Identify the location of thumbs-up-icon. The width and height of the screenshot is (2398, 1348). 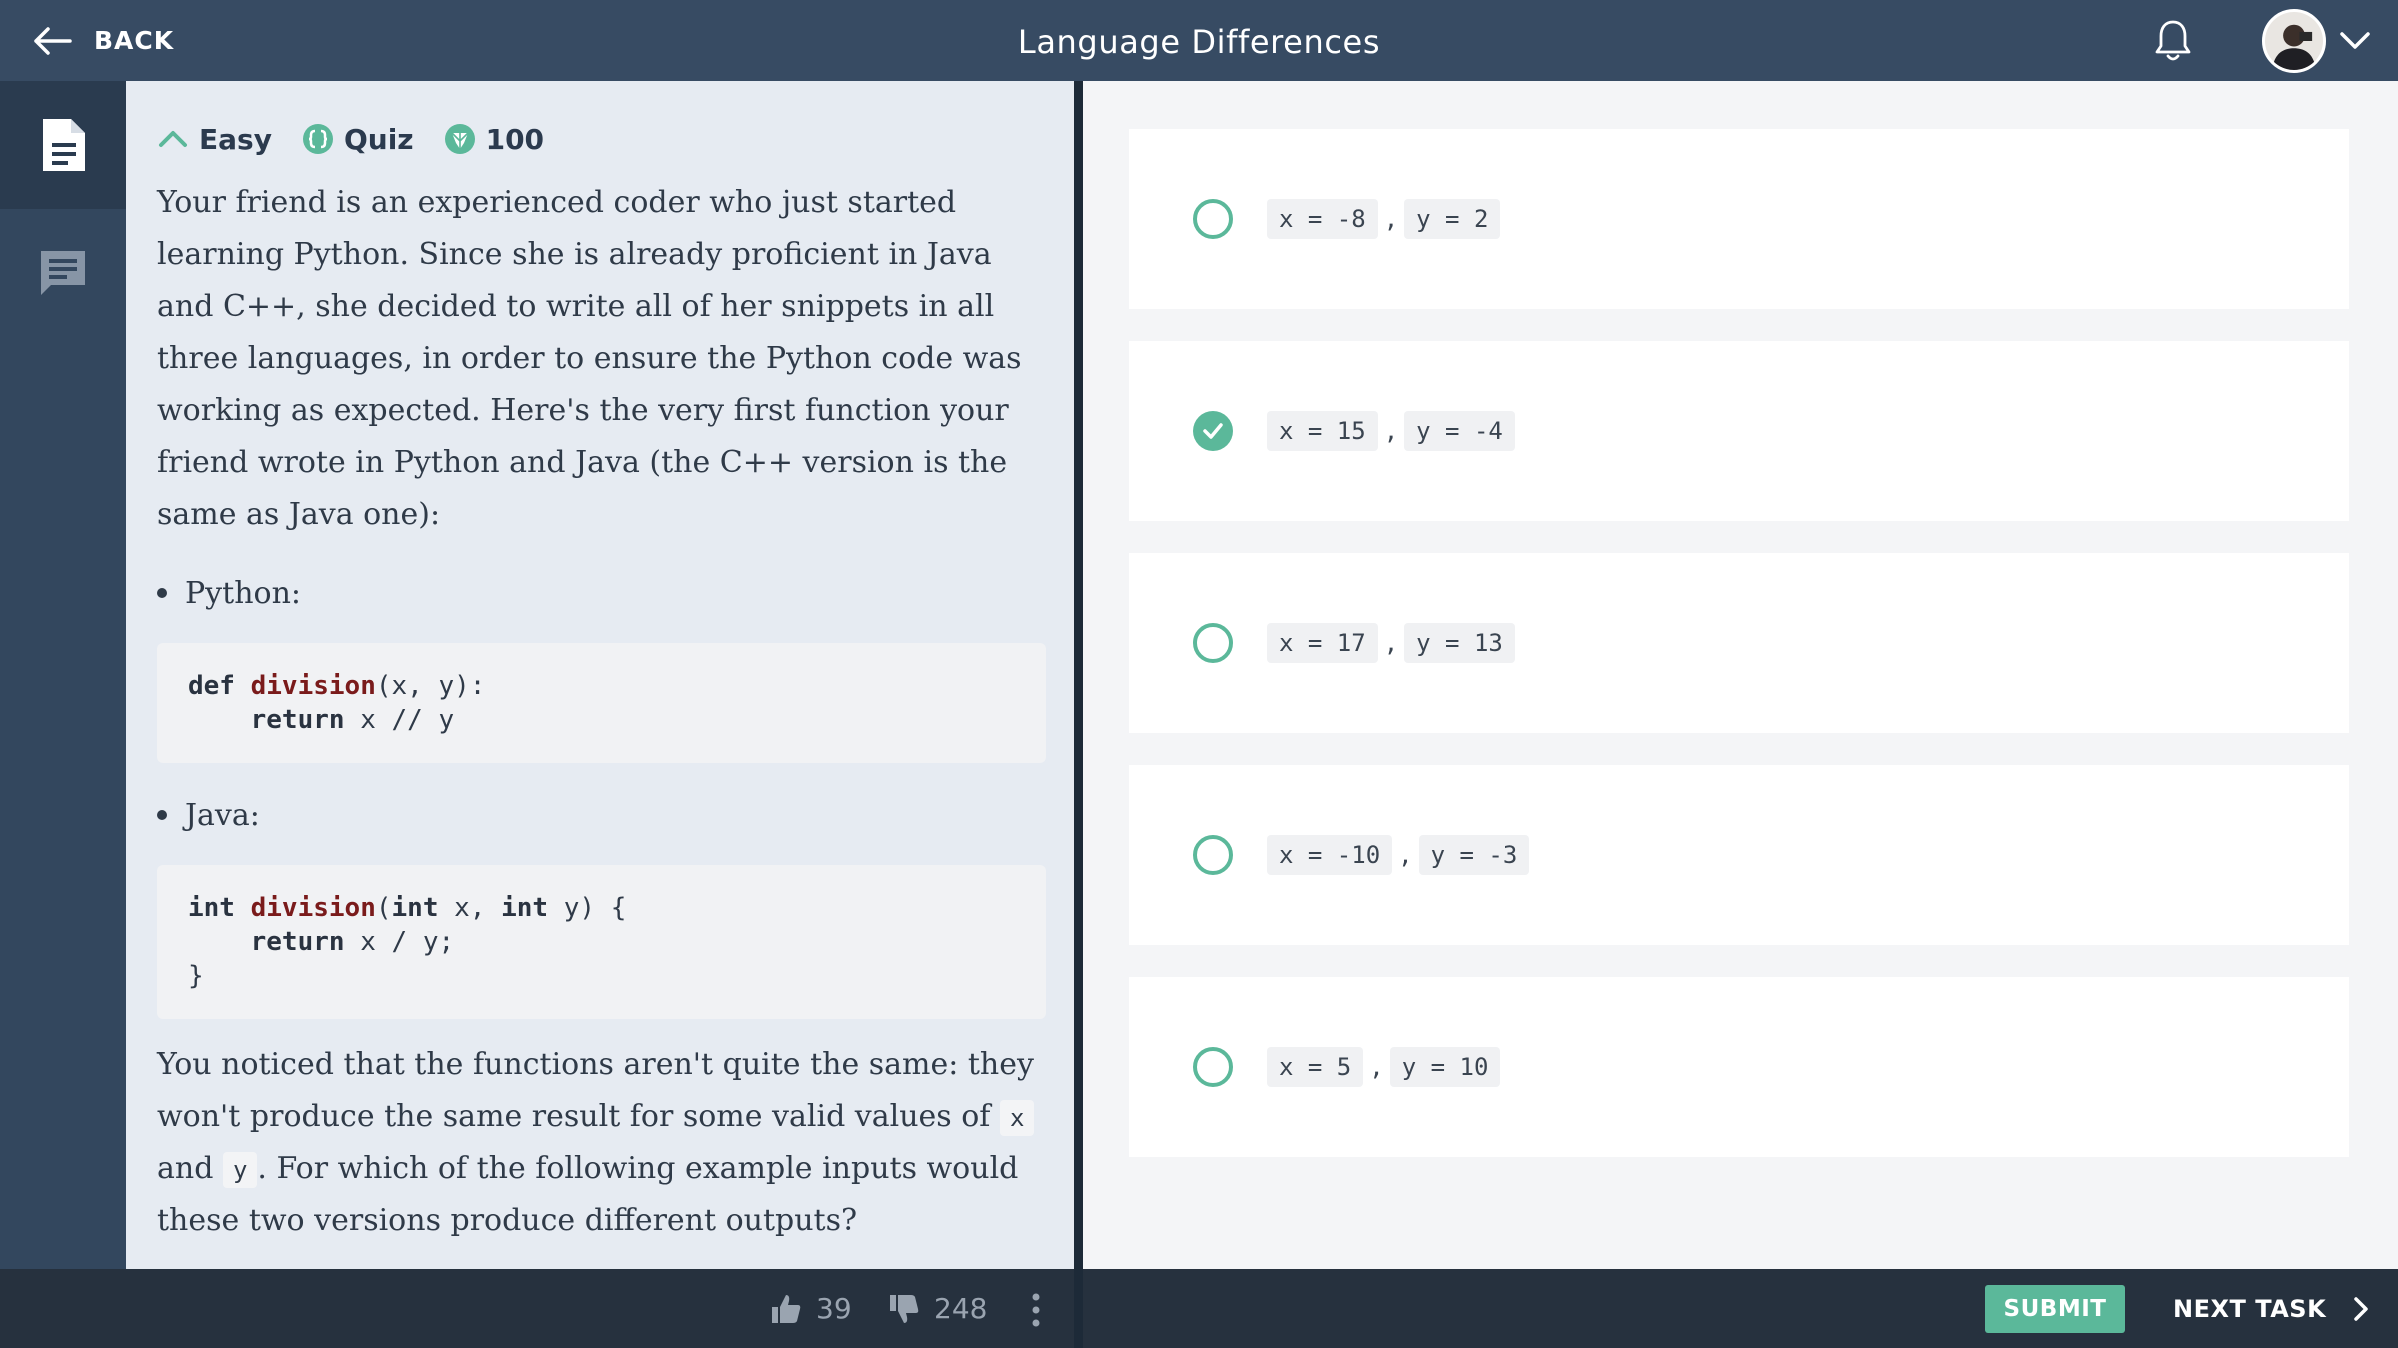
(786, 1308).